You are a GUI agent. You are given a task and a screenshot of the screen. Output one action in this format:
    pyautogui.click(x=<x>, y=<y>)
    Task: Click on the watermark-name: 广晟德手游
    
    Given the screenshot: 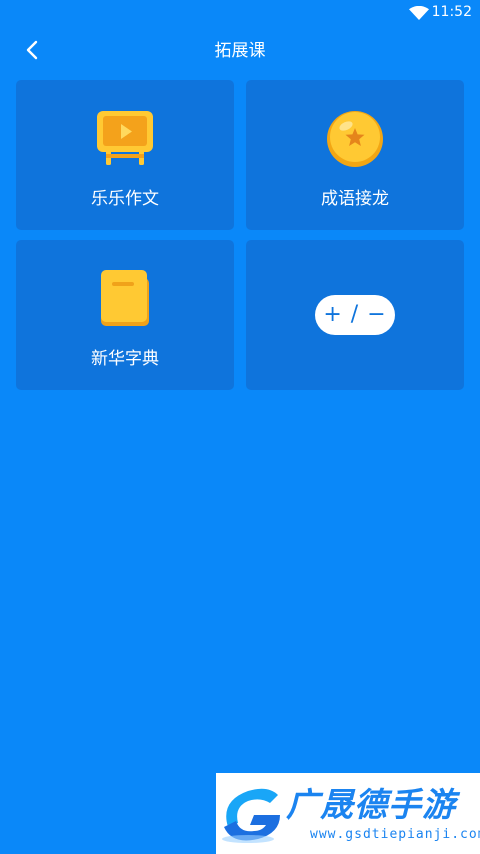 What is the action you would take?
    pyautogui.click(x=371, y=804)
    